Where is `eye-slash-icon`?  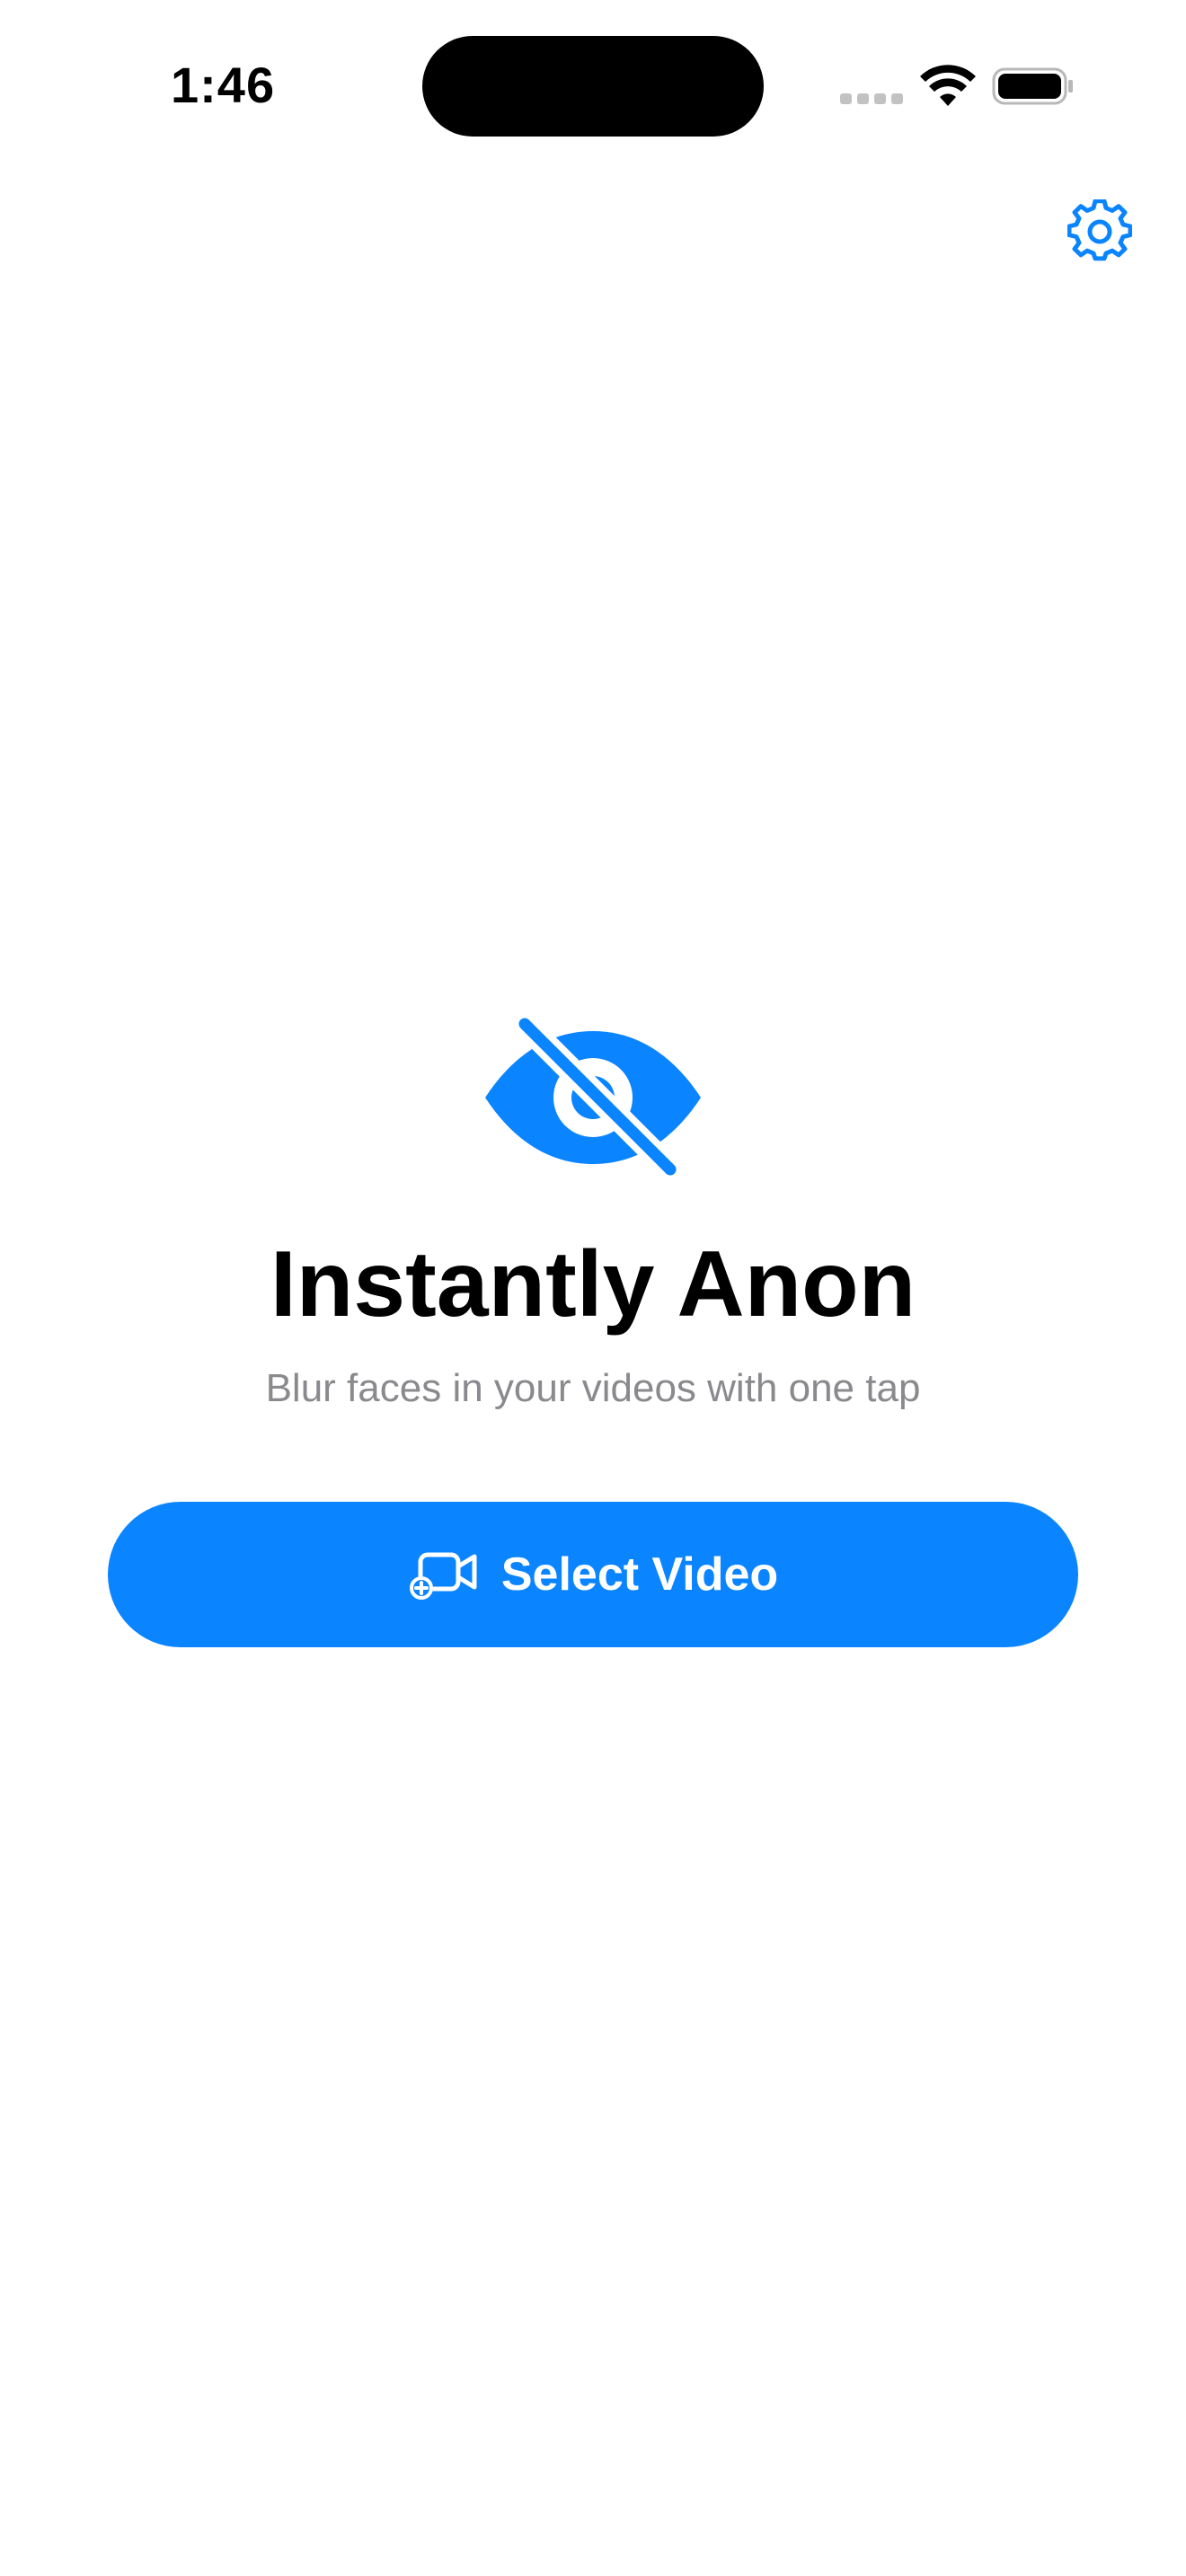
eye-slash-icon is located at coordinates (593, 1097).